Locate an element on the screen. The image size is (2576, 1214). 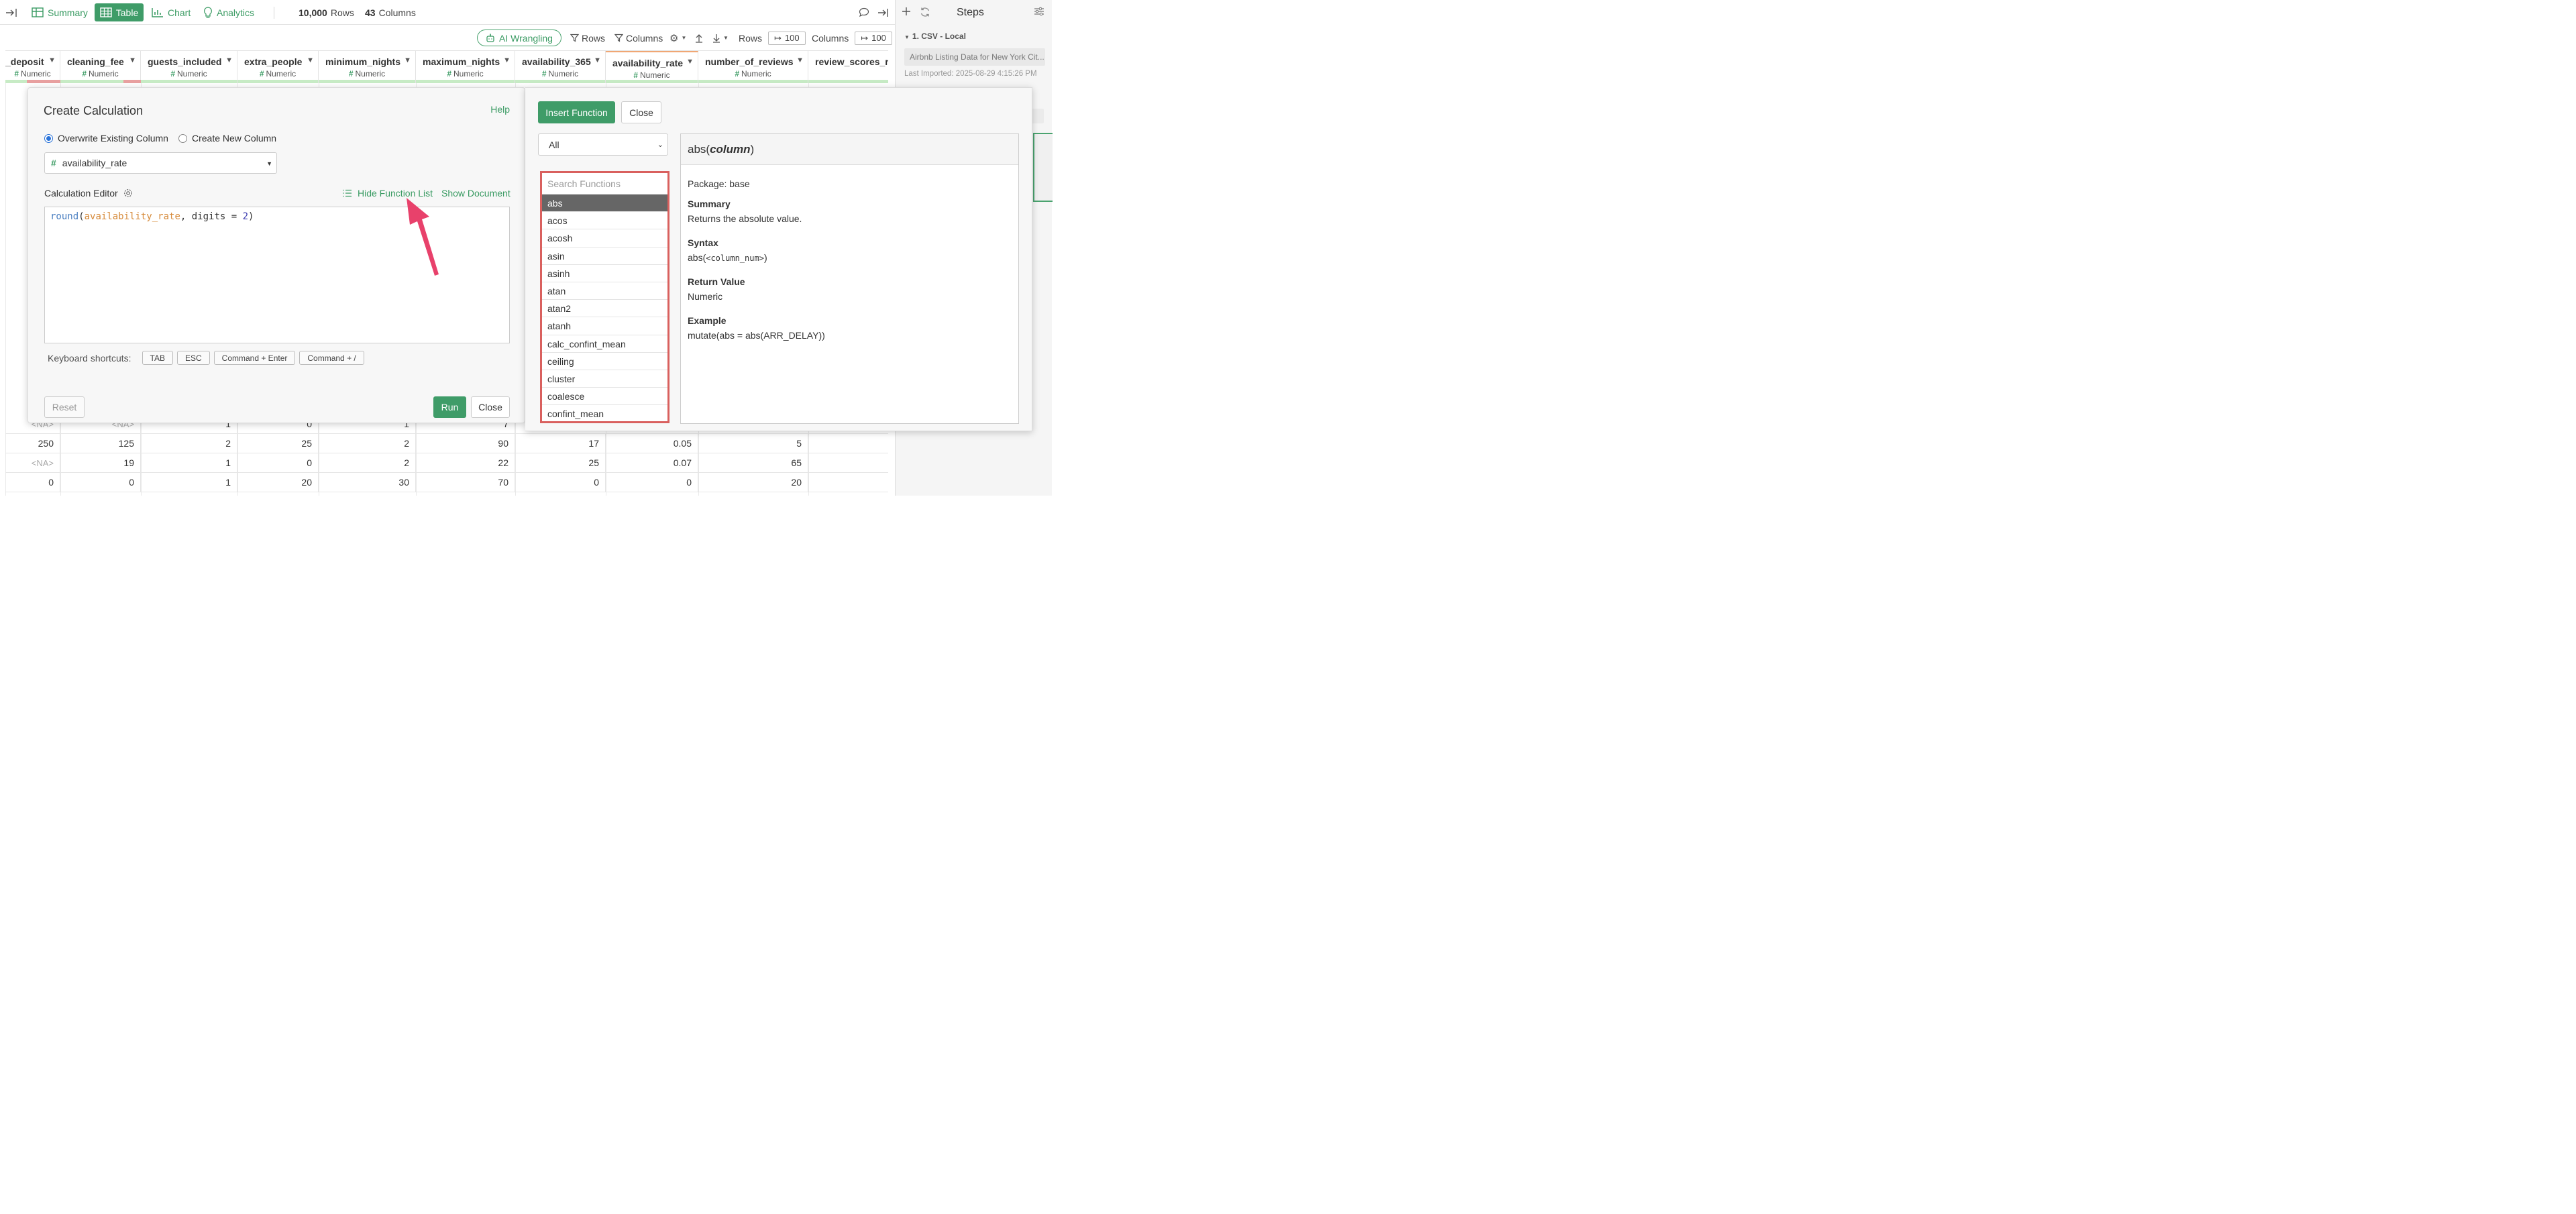
function-item: asinh is located at coordinates (604, 273).